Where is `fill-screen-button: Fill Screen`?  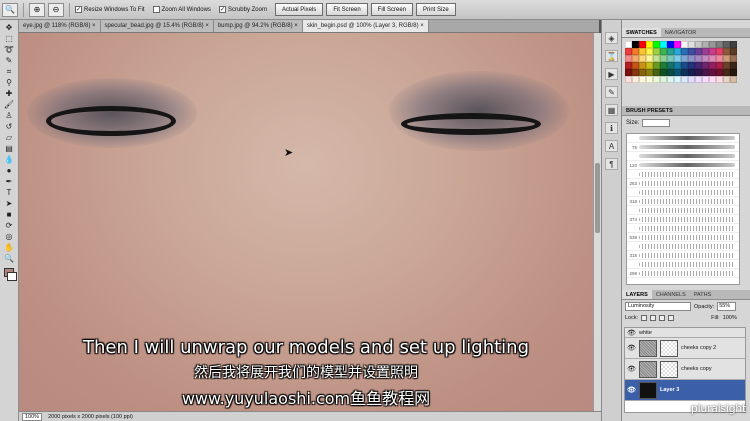 fill-screen-button: Fill Screen is located at coordinates (391, 9).